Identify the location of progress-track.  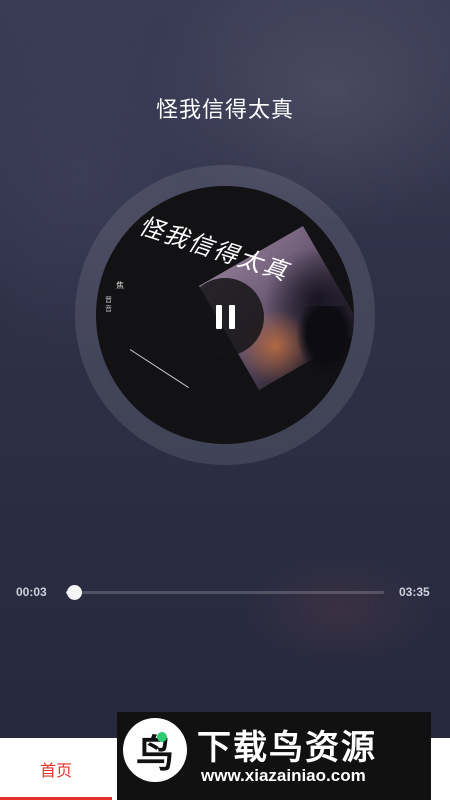
(225, 592).